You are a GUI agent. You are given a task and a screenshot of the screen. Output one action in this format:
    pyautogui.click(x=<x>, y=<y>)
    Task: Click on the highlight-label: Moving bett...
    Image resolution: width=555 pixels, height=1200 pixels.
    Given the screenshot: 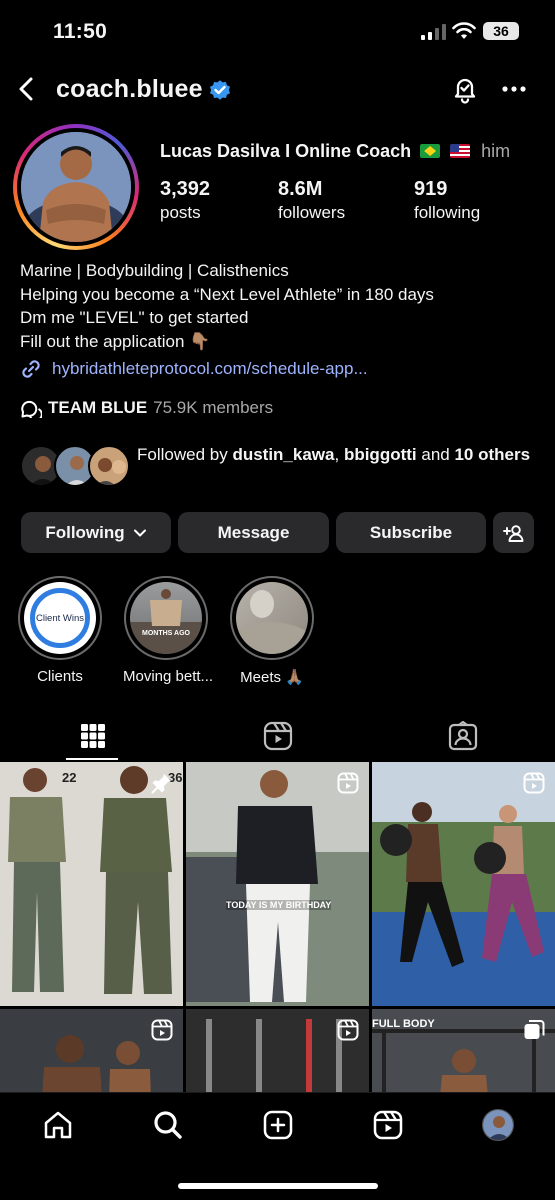 What is the action you would take?
    pyautogui.click(x=168, y=676)
    